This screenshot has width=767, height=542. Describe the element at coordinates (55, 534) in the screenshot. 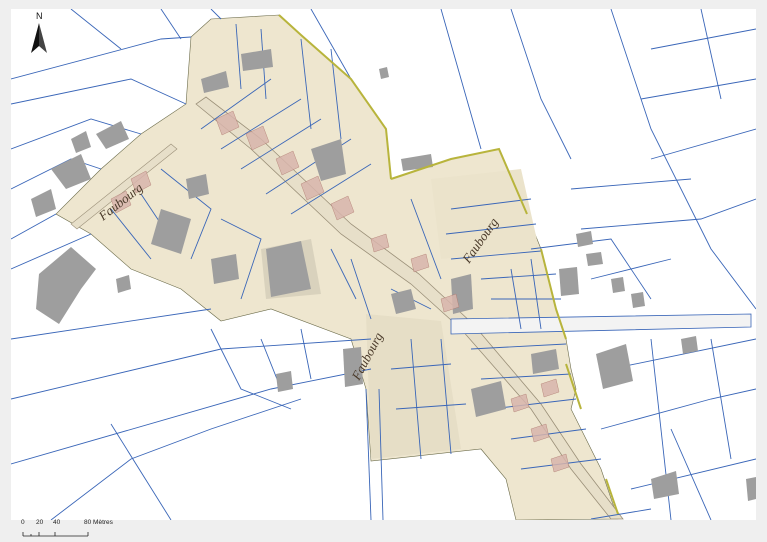

I see `scale-bar-graphic` at that location.